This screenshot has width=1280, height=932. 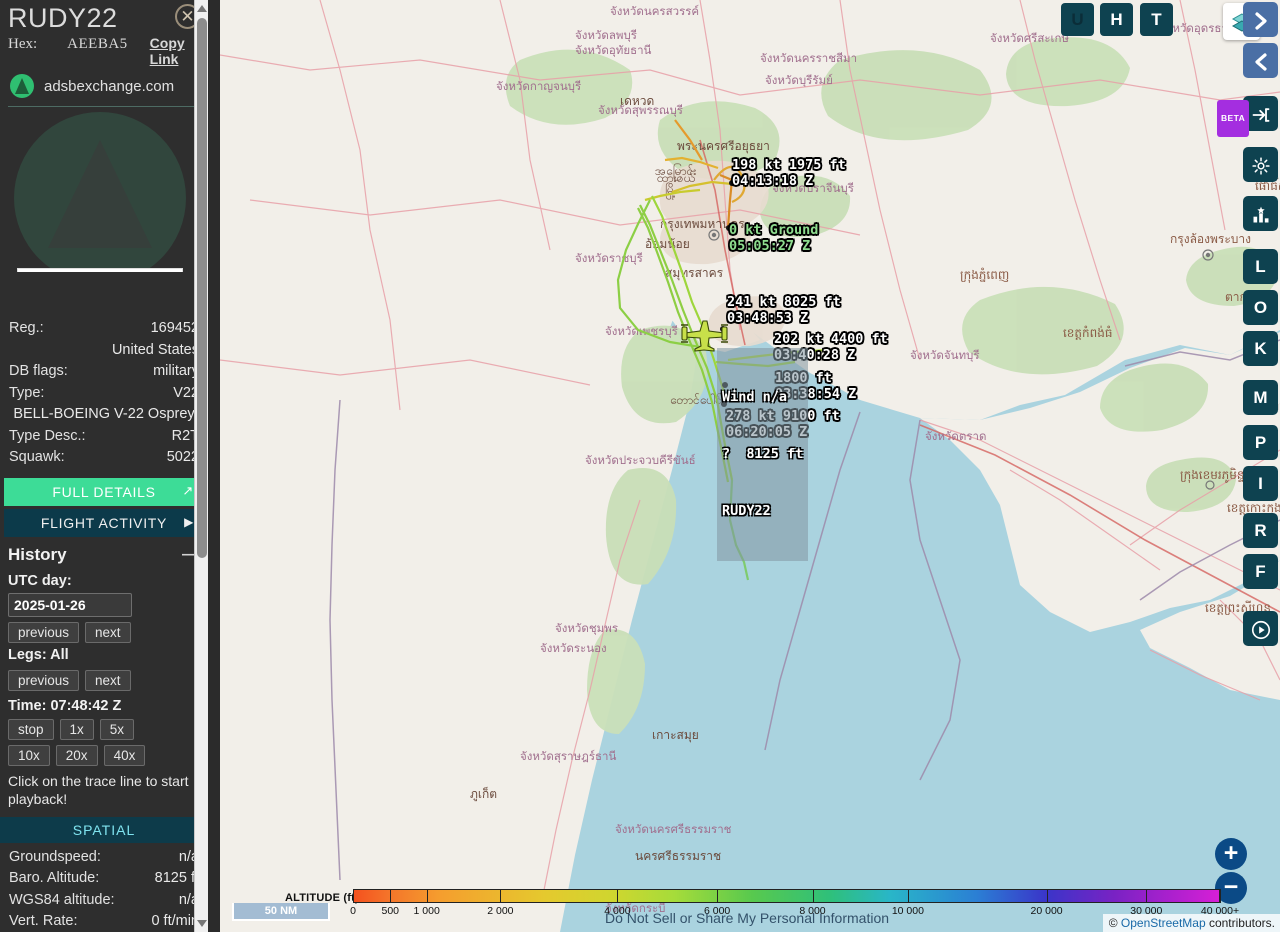 I want to click on altitude-color-bar, so click(x=786, y=896).